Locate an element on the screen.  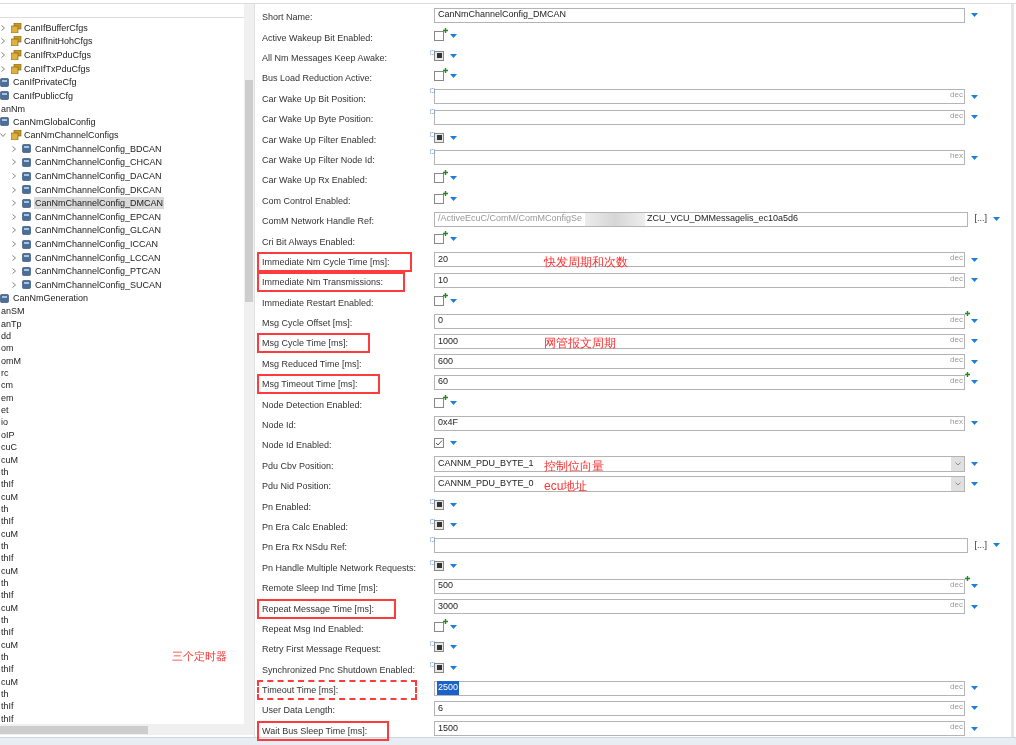
tree-item: cm is located at coordinates (7, 385).